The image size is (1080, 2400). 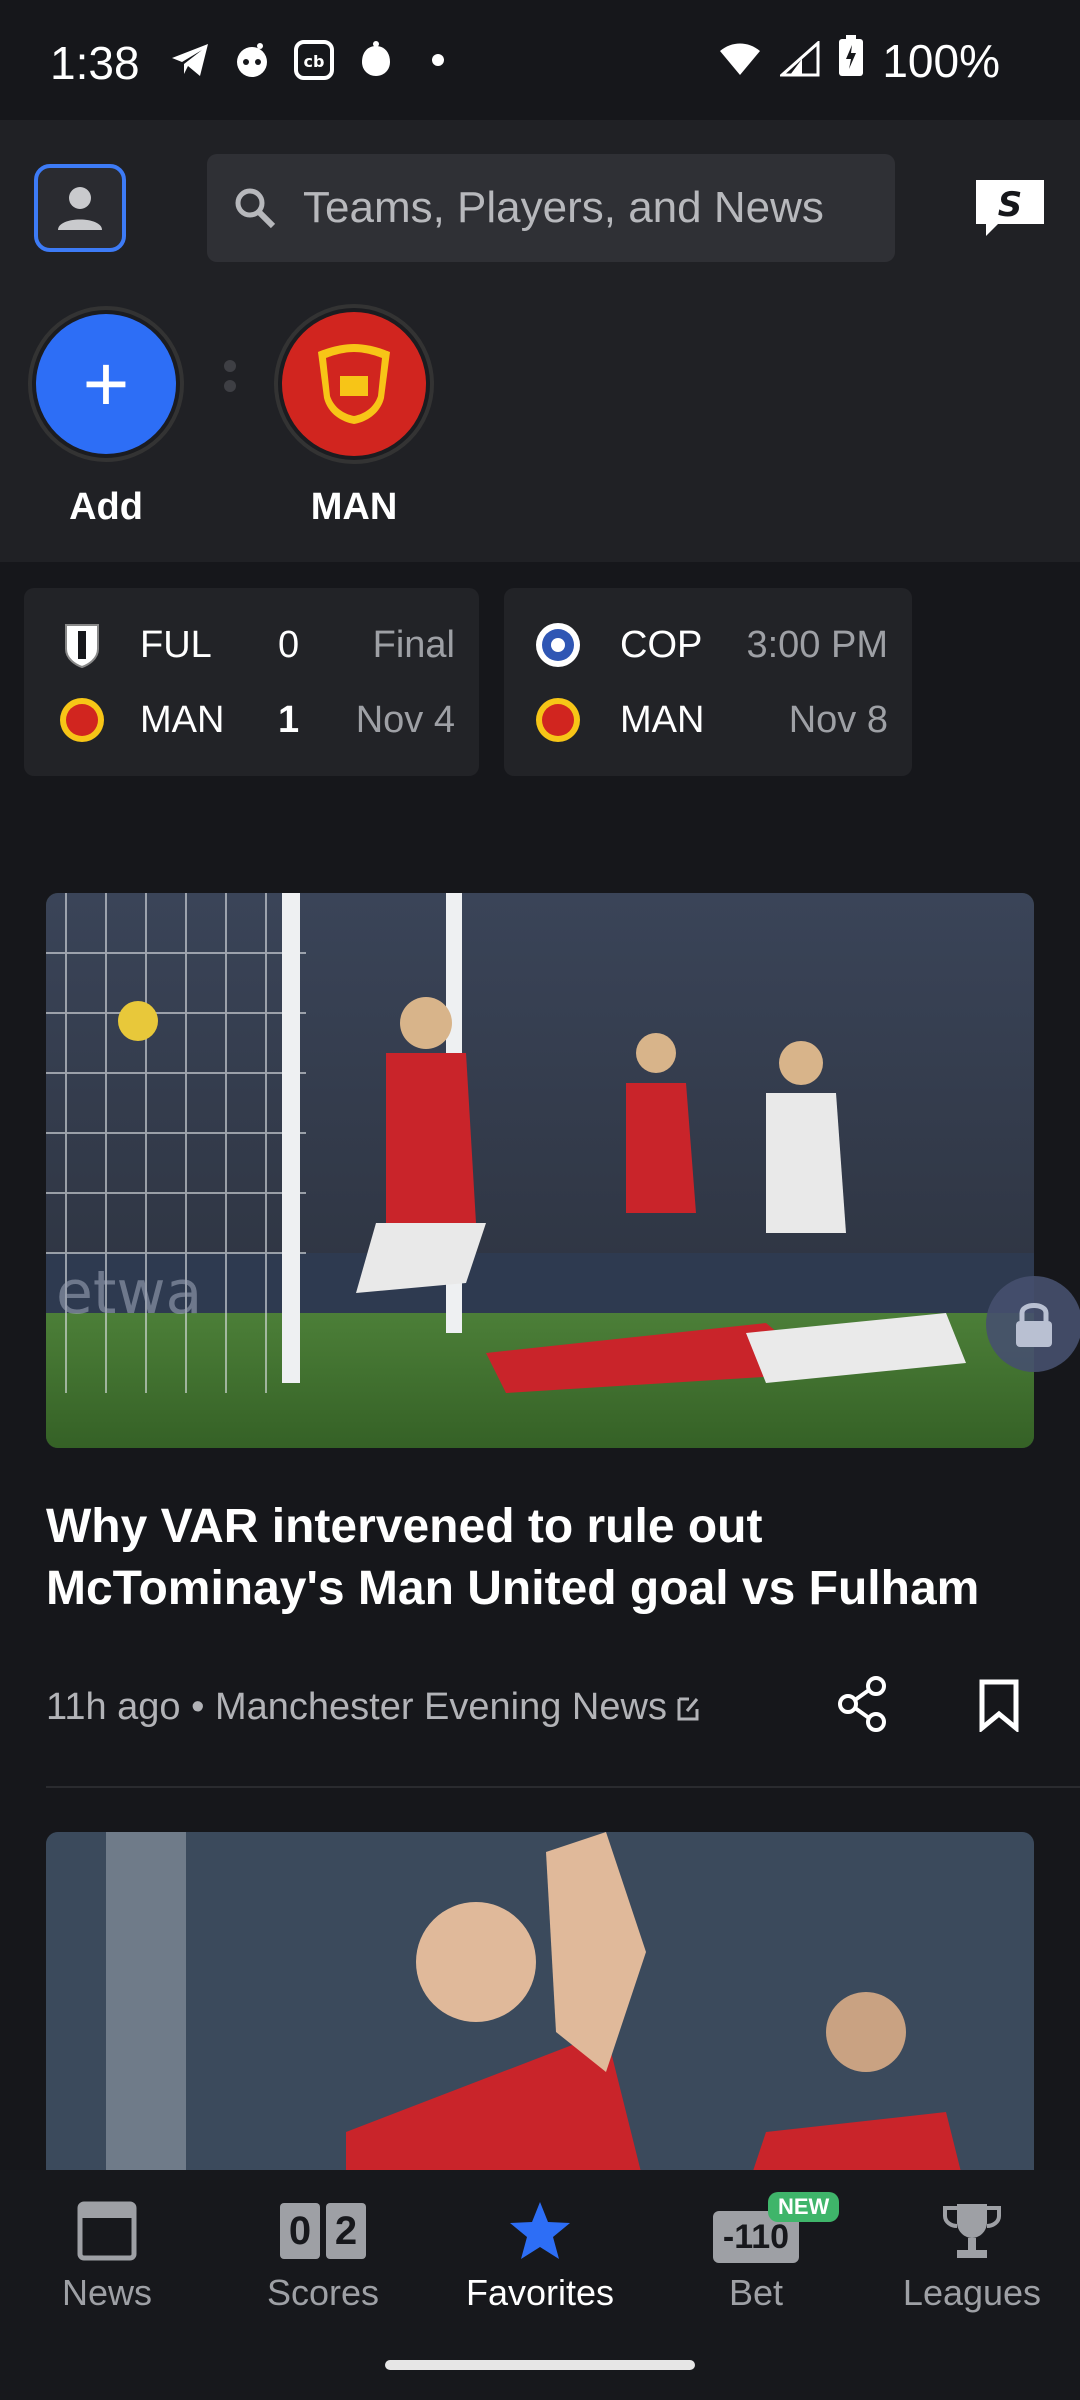 What do you see at coordinates (540, 2365) in the screenshot?
I see `home-indicator` at bounding box center [540, 2365].